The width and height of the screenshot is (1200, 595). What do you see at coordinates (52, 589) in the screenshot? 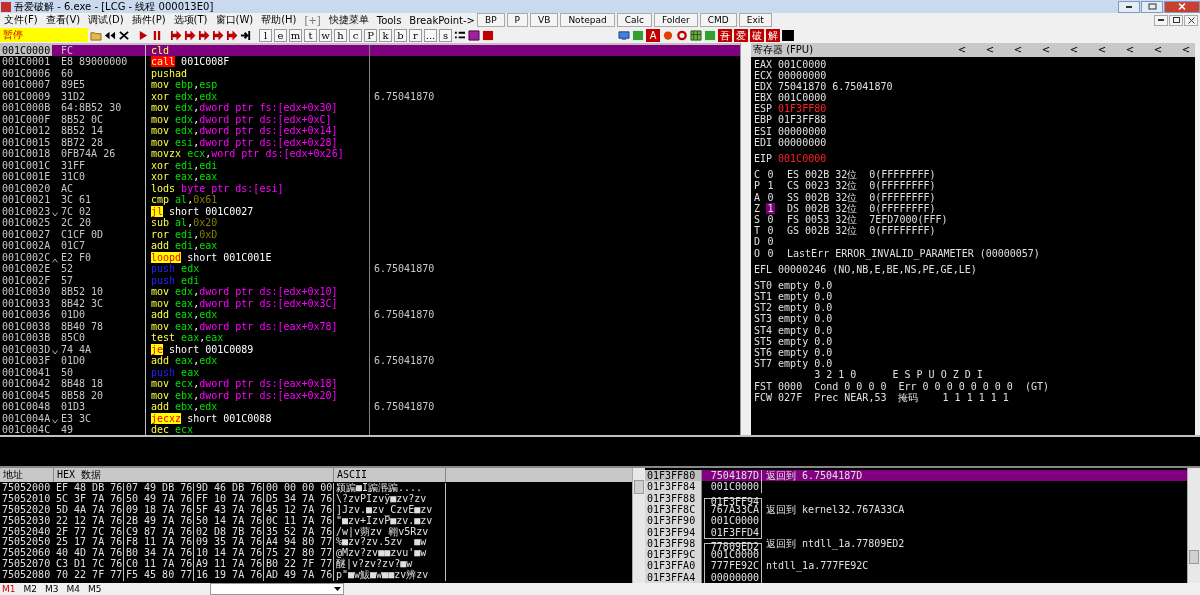
I see `memory-tab: M3` at bounding box center [52, 589].